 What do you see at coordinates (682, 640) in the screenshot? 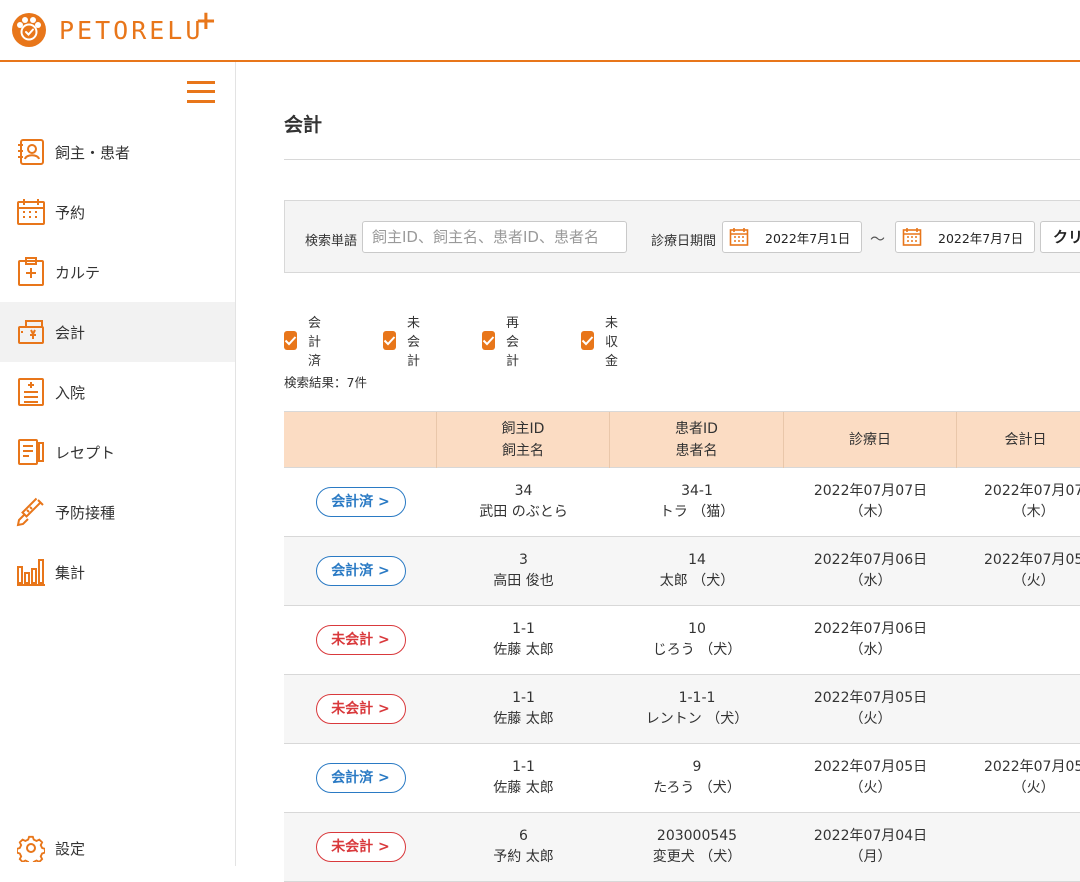
I see `table-row: 未会計 > 1-1 佐藤 太郎 10 じろう （犬） 2022年07月06日 （水）` at bounding box center [682, 640].